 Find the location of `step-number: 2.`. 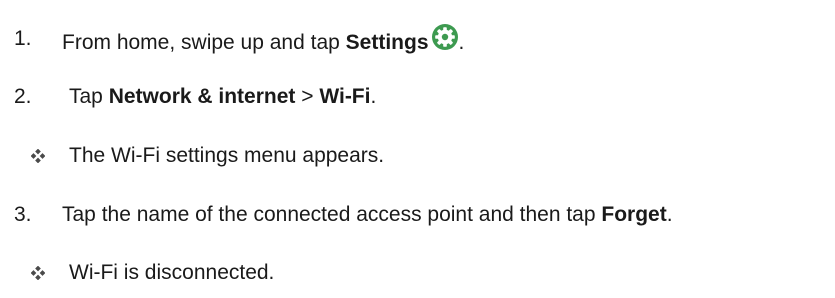

step-number: 2. is located at coordinates (23, 96).